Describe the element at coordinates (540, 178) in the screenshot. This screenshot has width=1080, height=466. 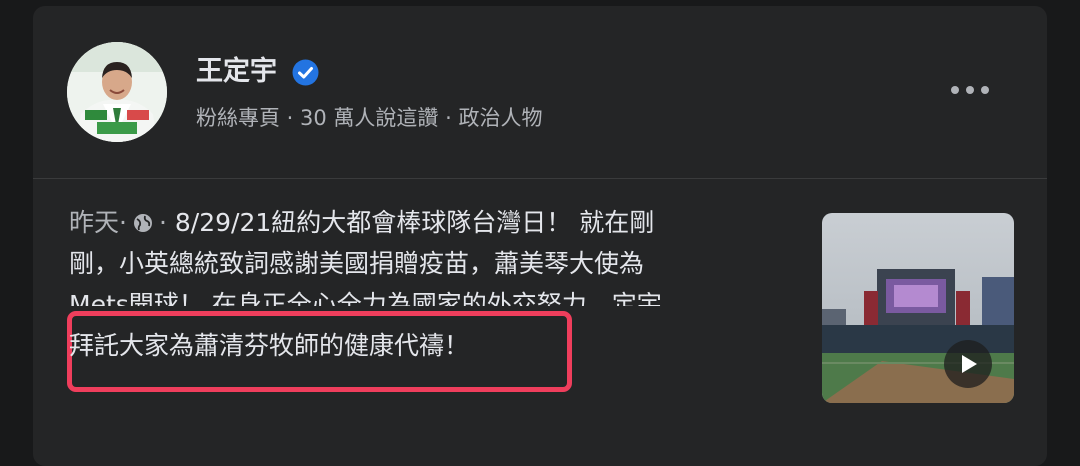
I see `divider` at that location.